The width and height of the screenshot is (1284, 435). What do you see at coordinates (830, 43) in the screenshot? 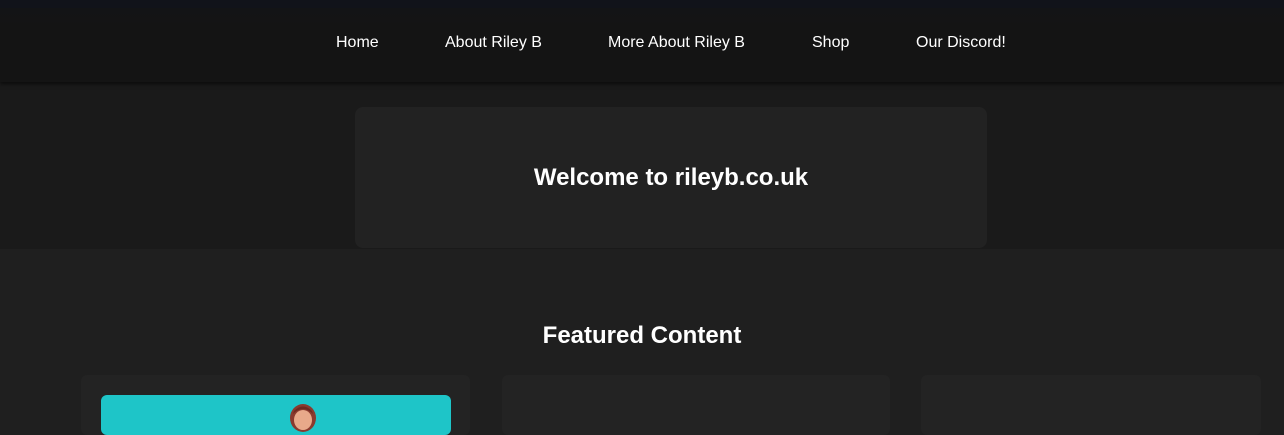
I see `nav-link-shop: Shop` at bounding box center [830, 43].